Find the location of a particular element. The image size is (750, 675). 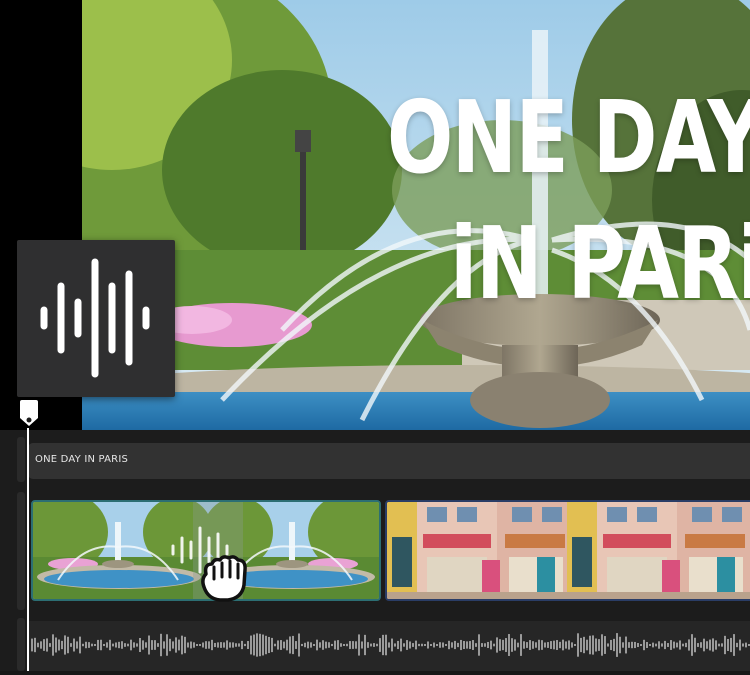

text-track-clip: ONE DAY IN PARIS is located at coordinates (389, 461).